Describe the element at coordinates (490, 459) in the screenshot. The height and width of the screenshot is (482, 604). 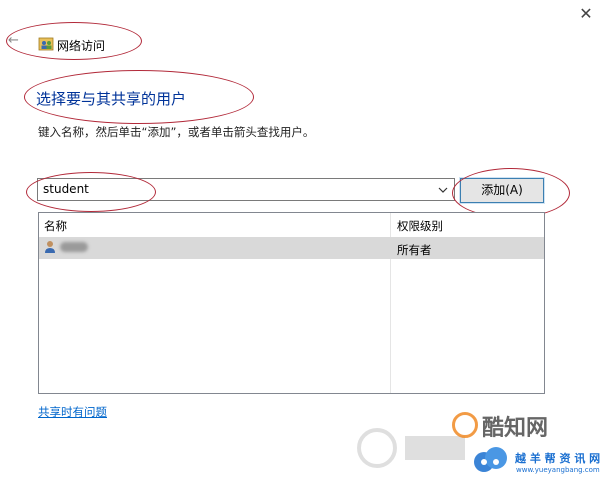
I see `watermark-cloud-icon` at that location.